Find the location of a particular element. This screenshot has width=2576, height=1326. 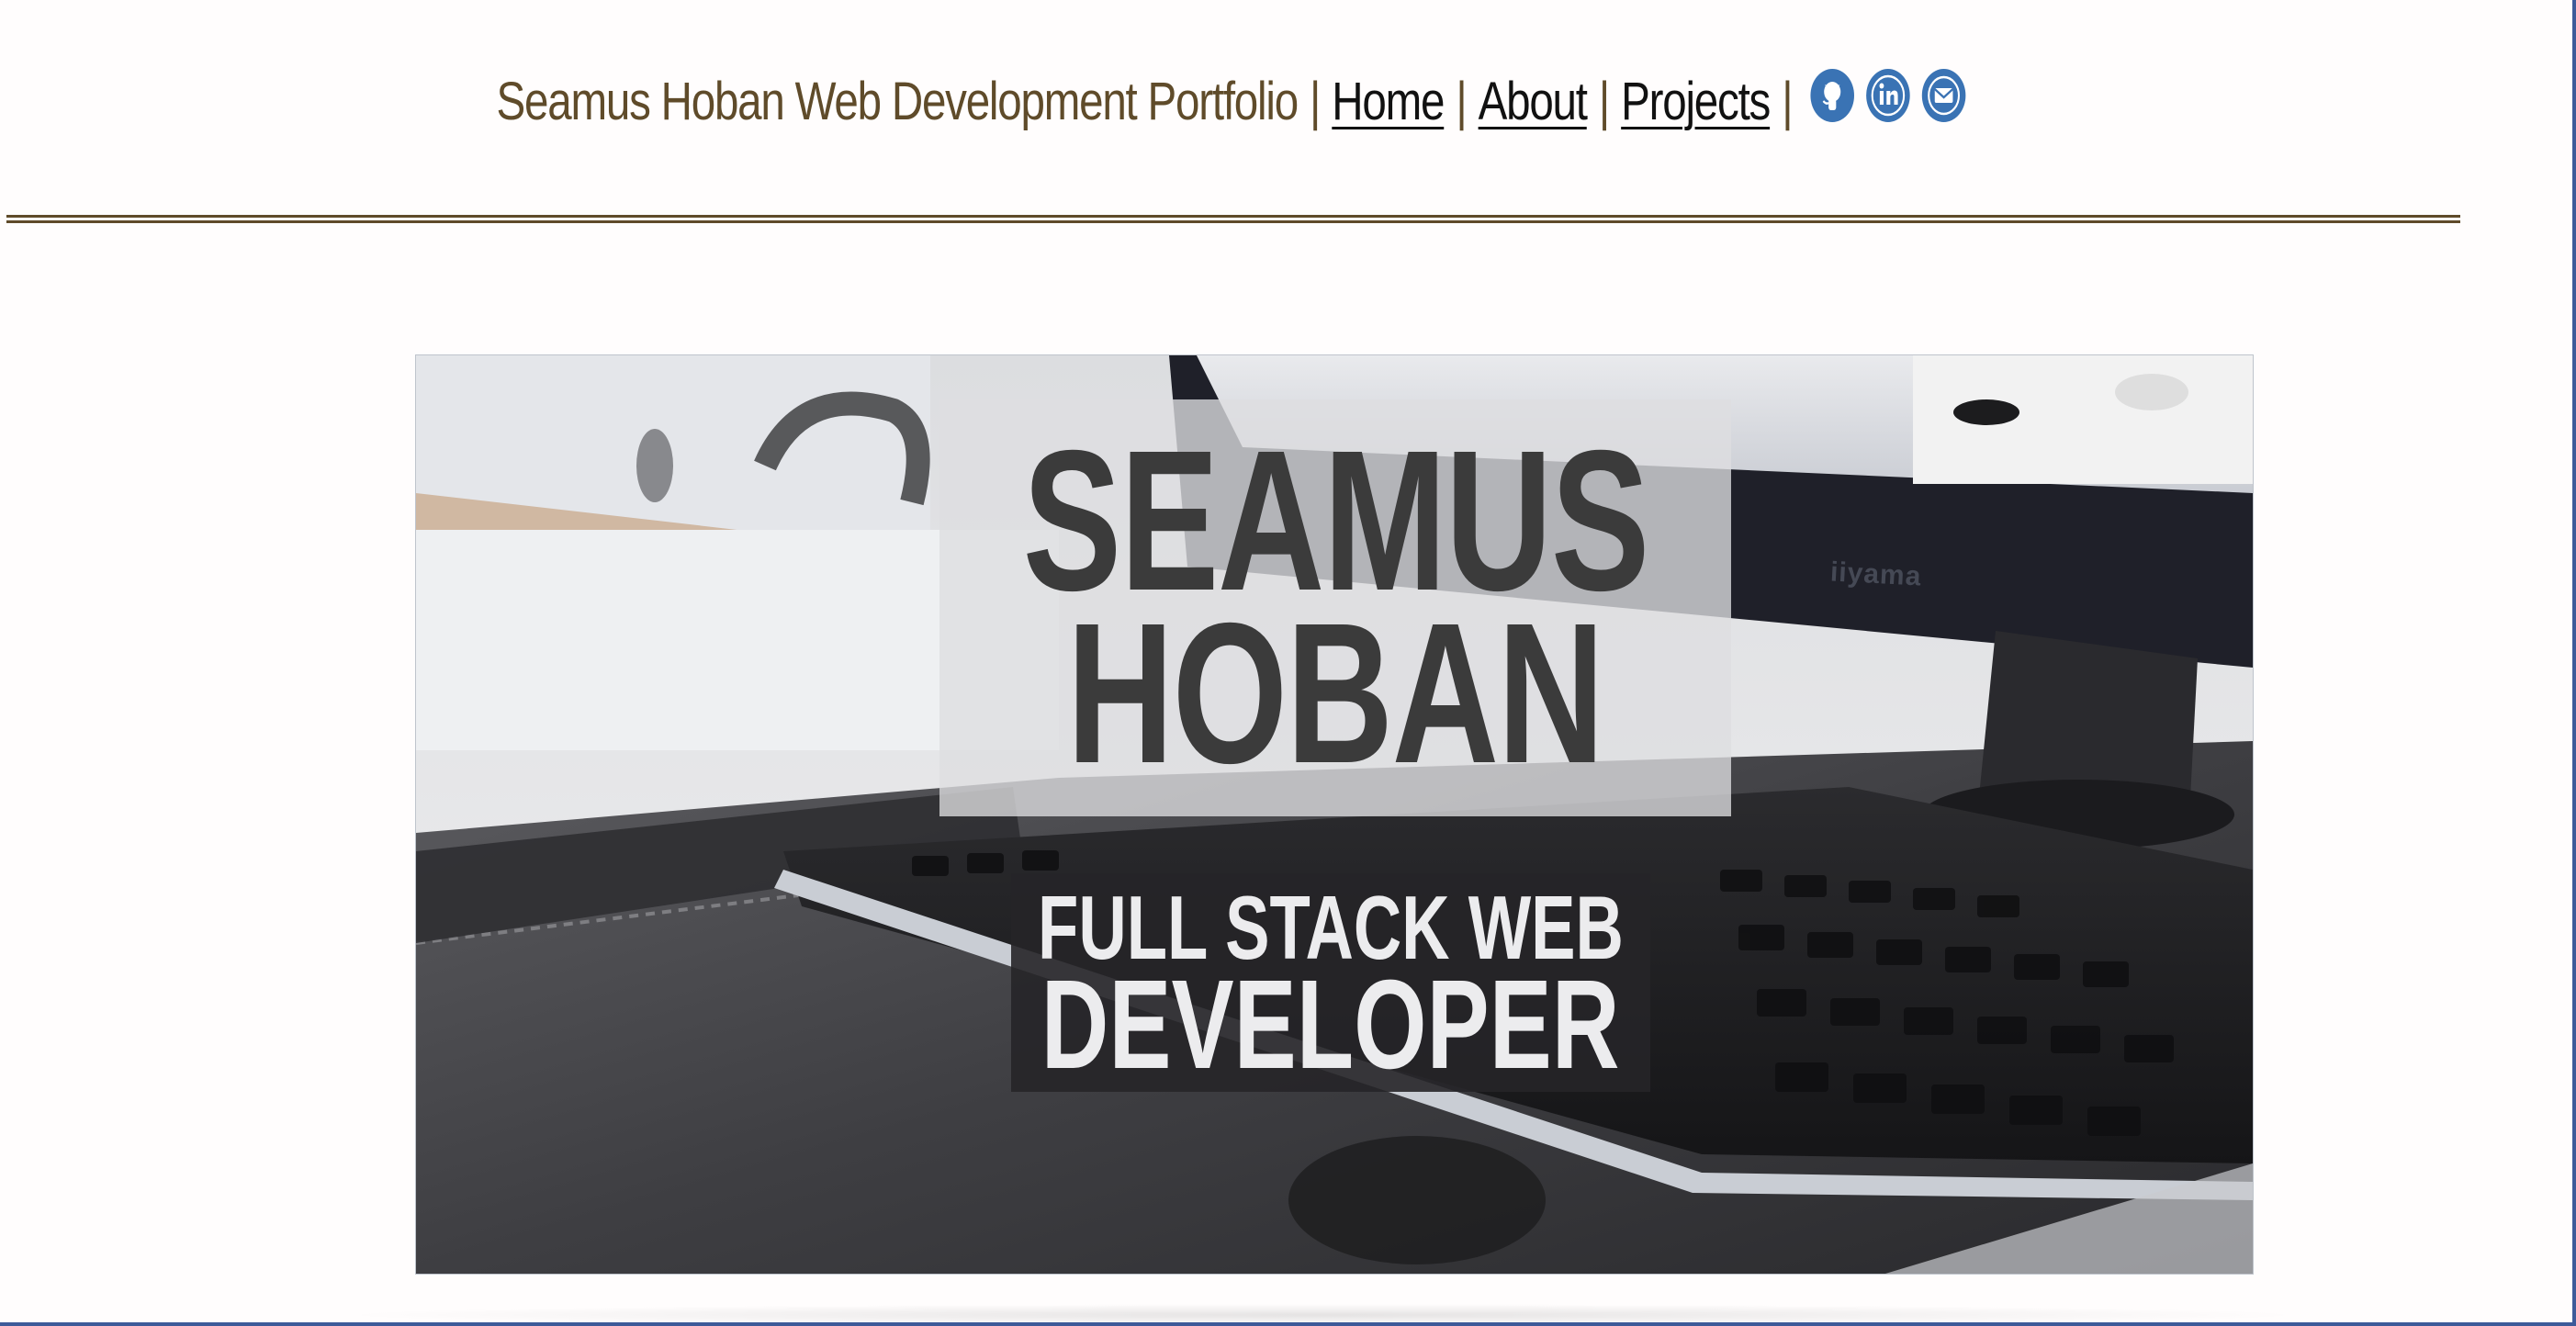

hero-role-line2: DEVELOPER is located at coordinates (1330, 1025).